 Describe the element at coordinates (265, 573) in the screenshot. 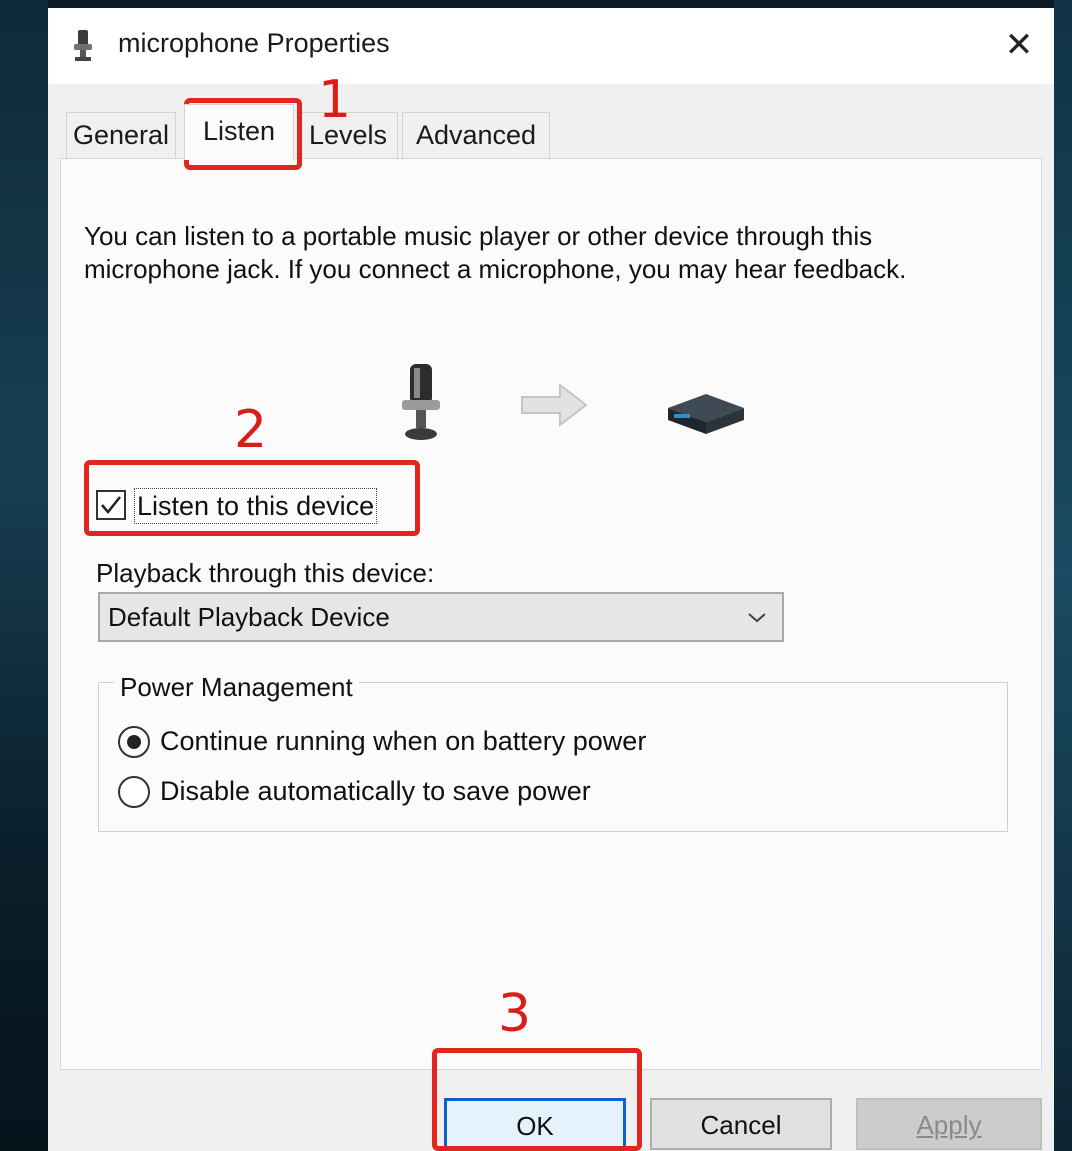

I see `playback-label: Playback through this device:` at that location.